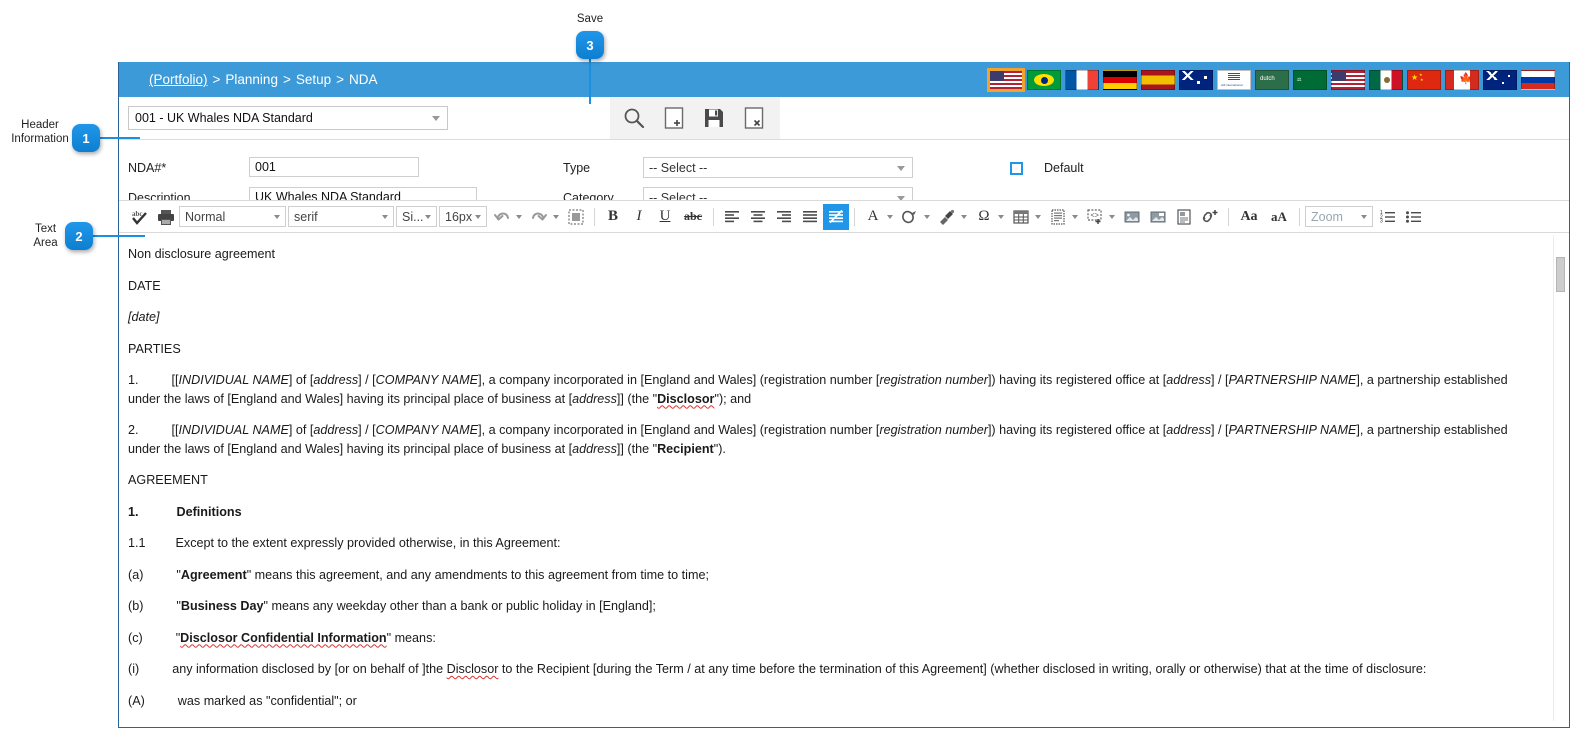  What do you see at coordinates (539, 217) in the screenshot?
I see `redo-icon` at bounding box center [539, 217].